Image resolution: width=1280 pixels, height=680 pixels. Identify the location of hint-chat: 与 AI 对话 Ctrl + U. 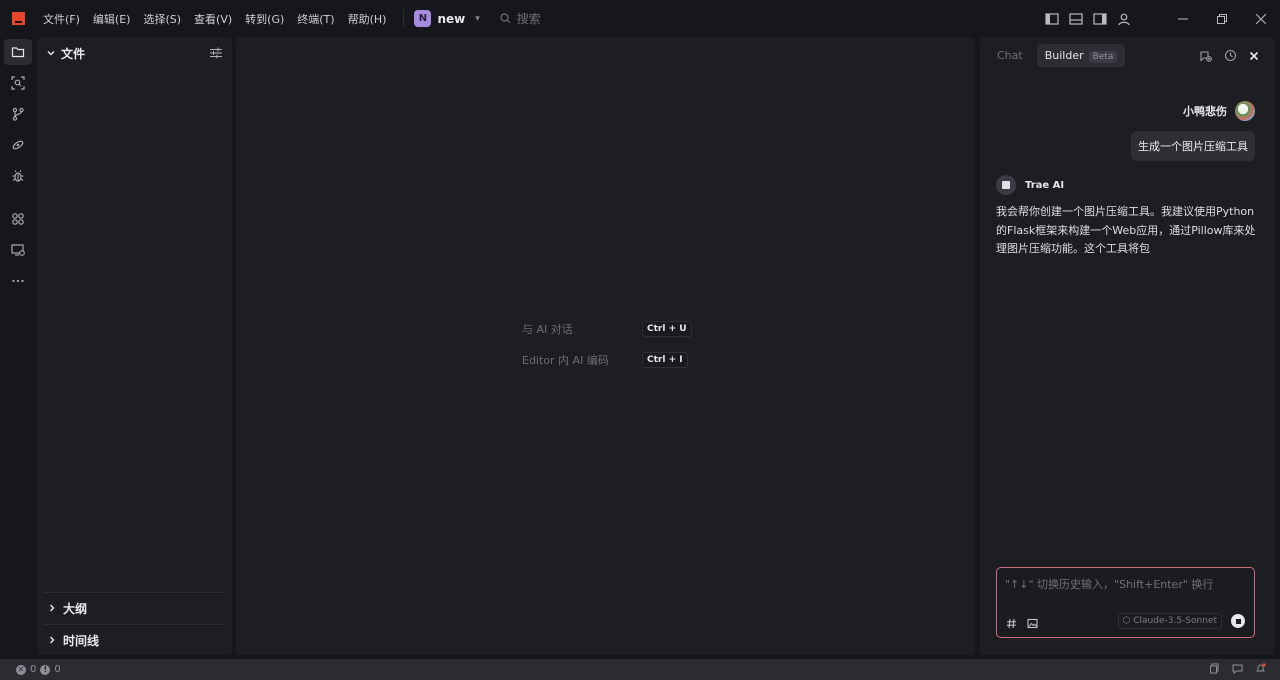
(607, 329).